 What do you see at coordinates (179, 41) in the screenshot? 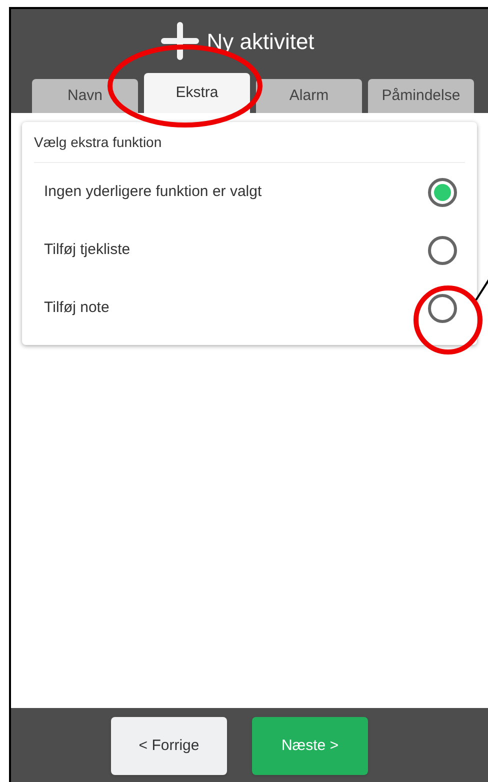
I see `plus-icon` at bounding box center [179, 41].